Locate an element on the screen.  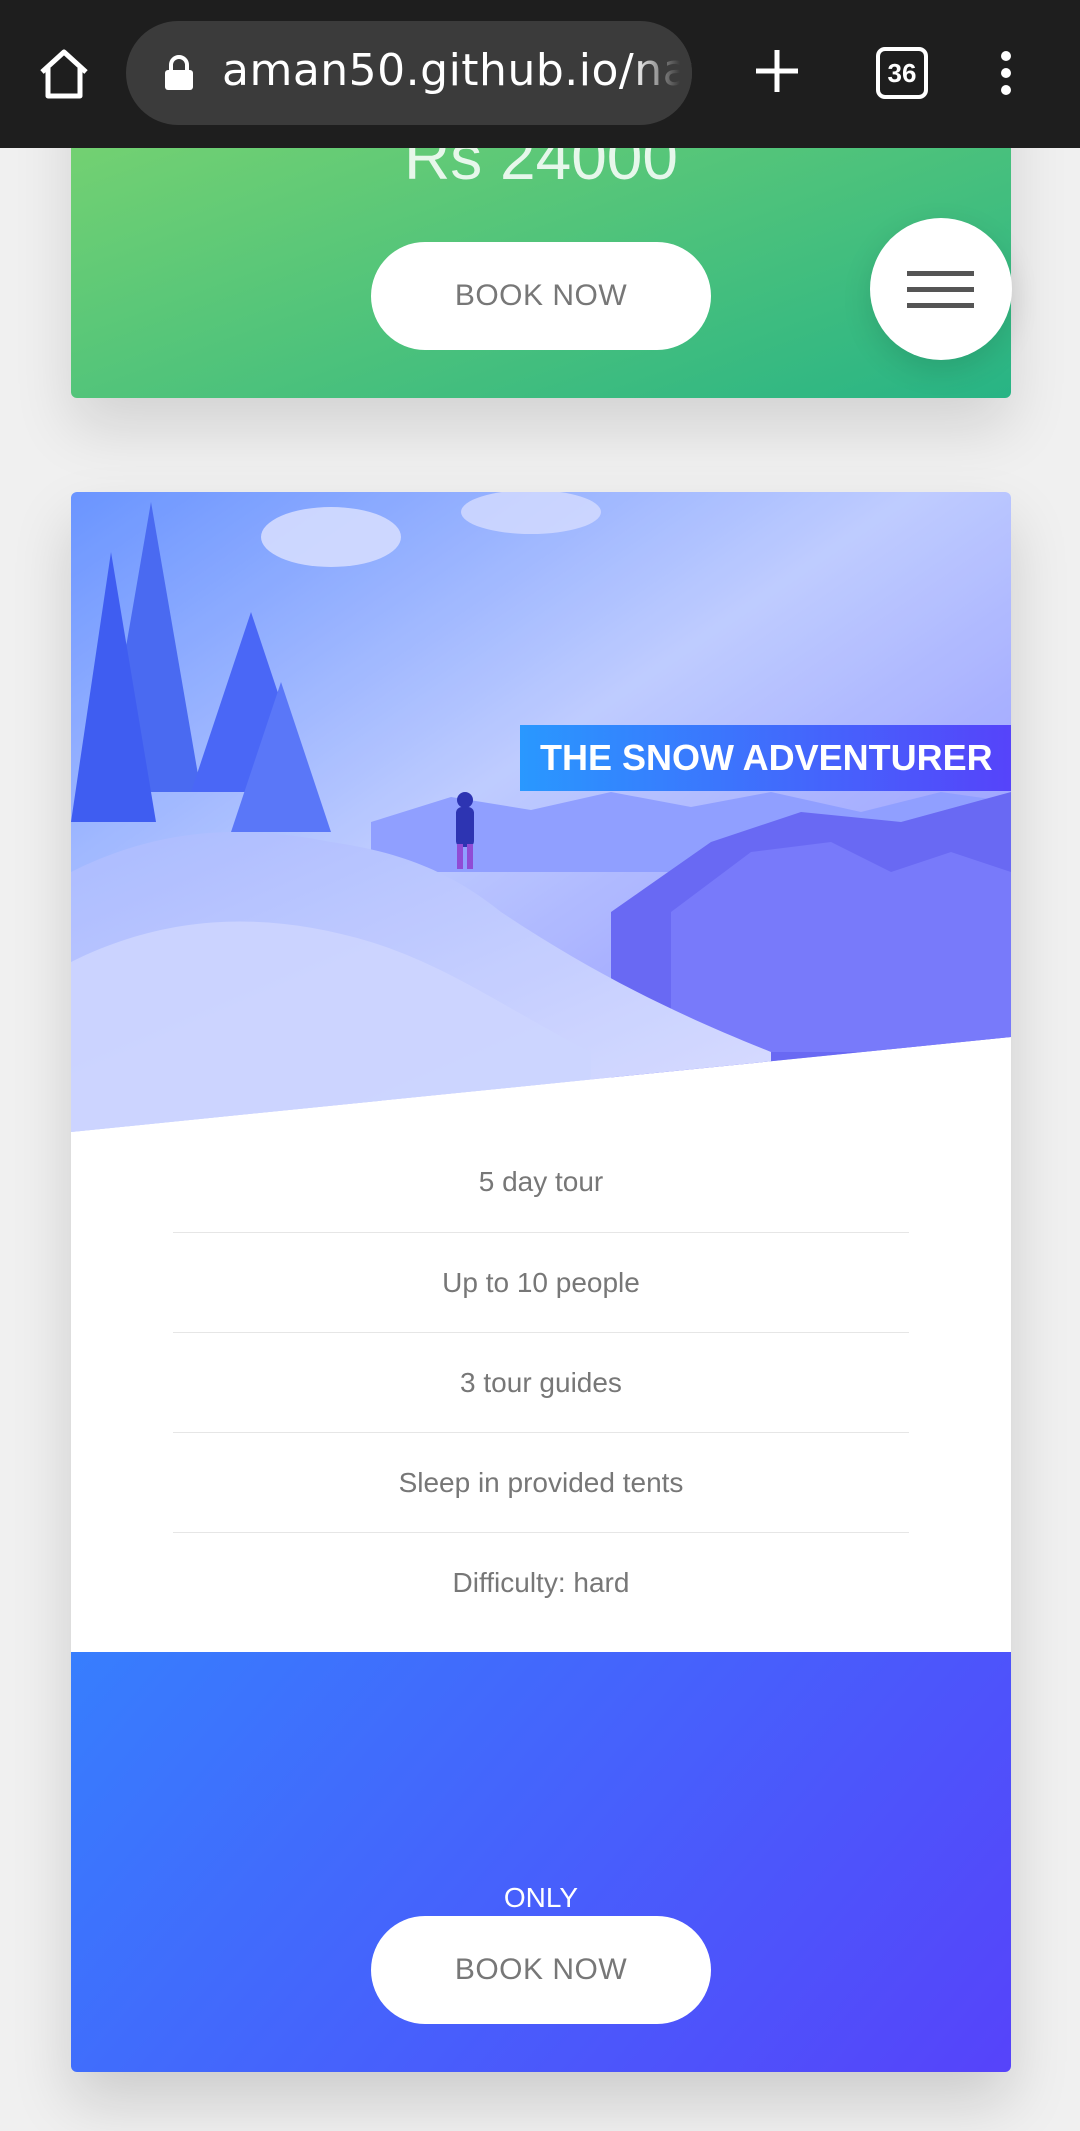
address-bar: aman50.github.io/natours is located at coordinates (409, 73).